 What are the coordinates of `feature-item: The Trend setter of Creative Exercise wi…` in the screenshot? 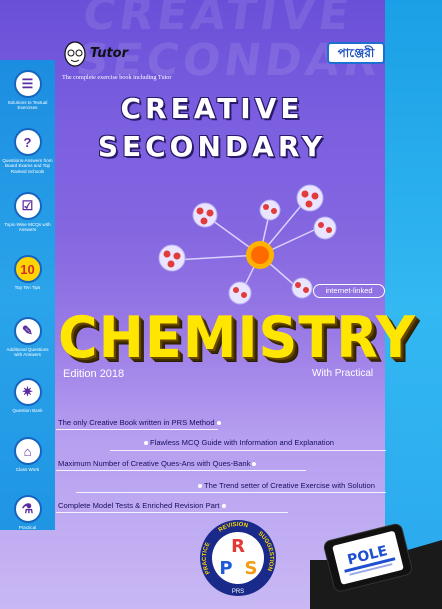 It's located at (285, 485).